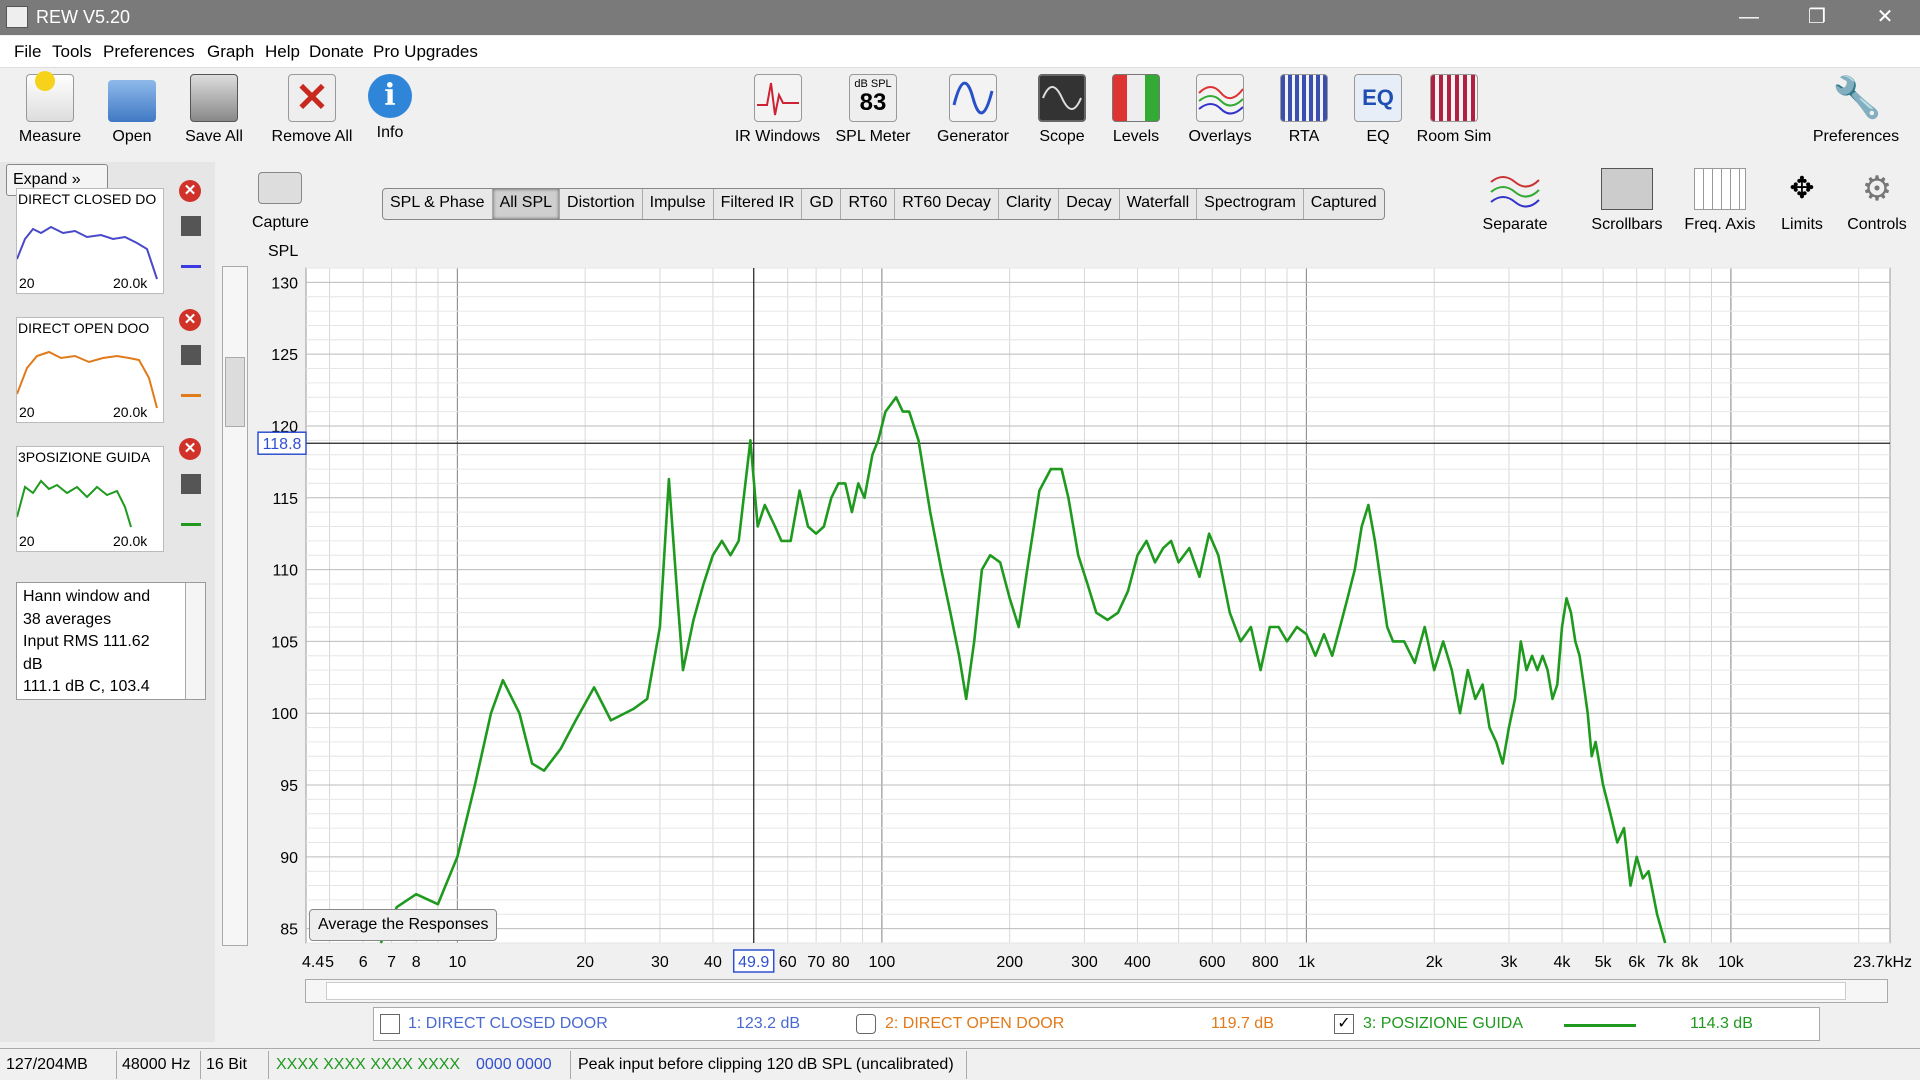  Describe the element at coordinates (403, 925) in the screenshot. I see `average-responses-button: Average the Responses` at that location.